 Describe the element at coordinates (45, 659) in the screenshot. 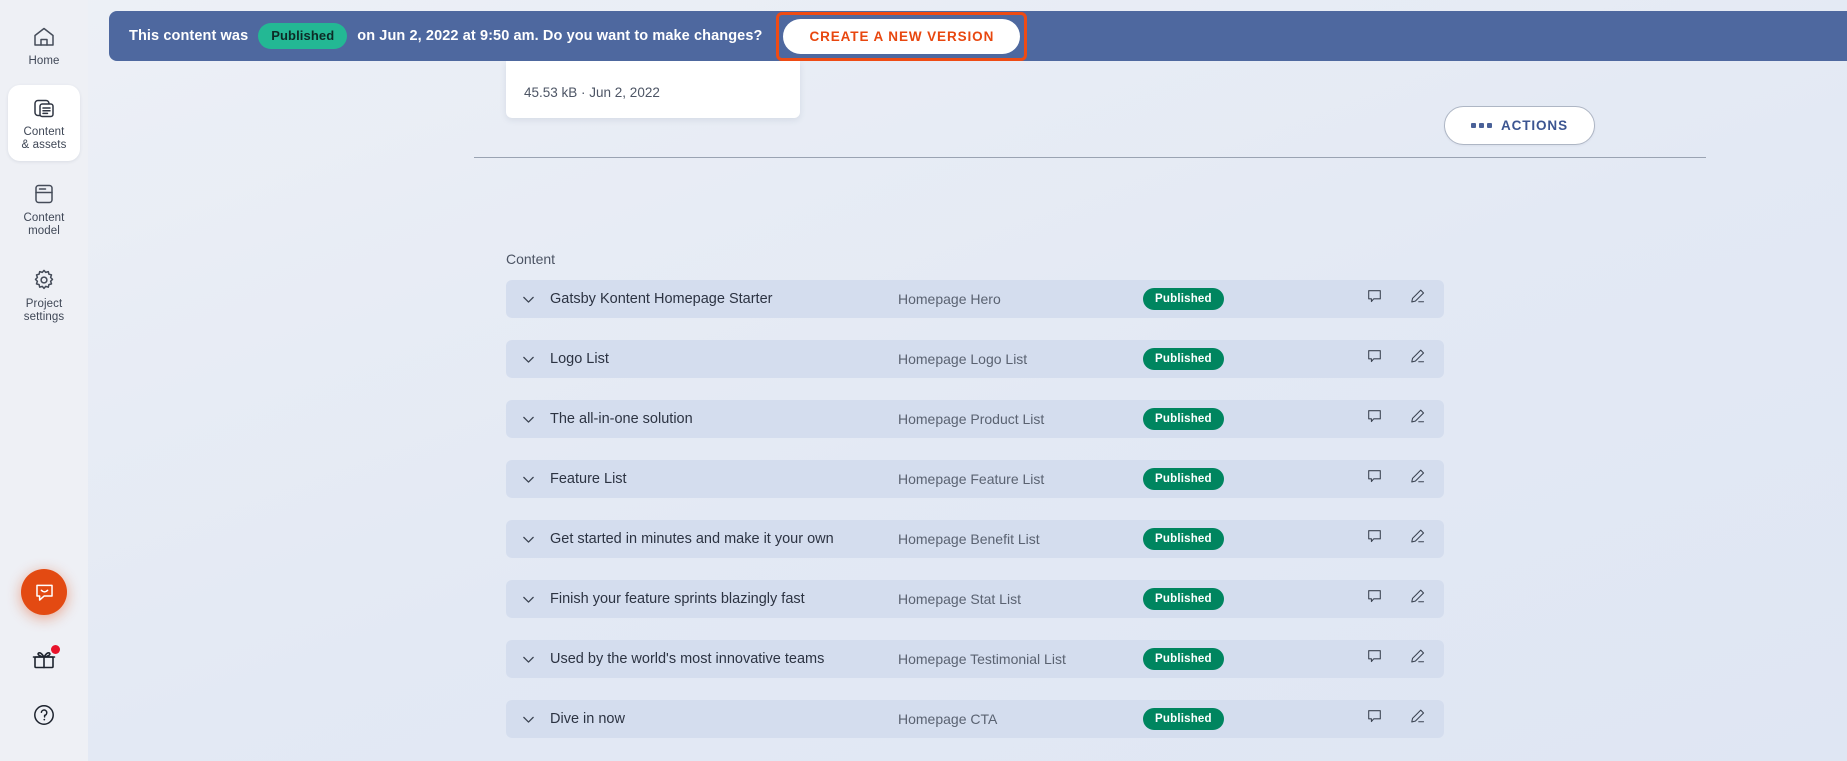

I see `gift-icon` at that location.